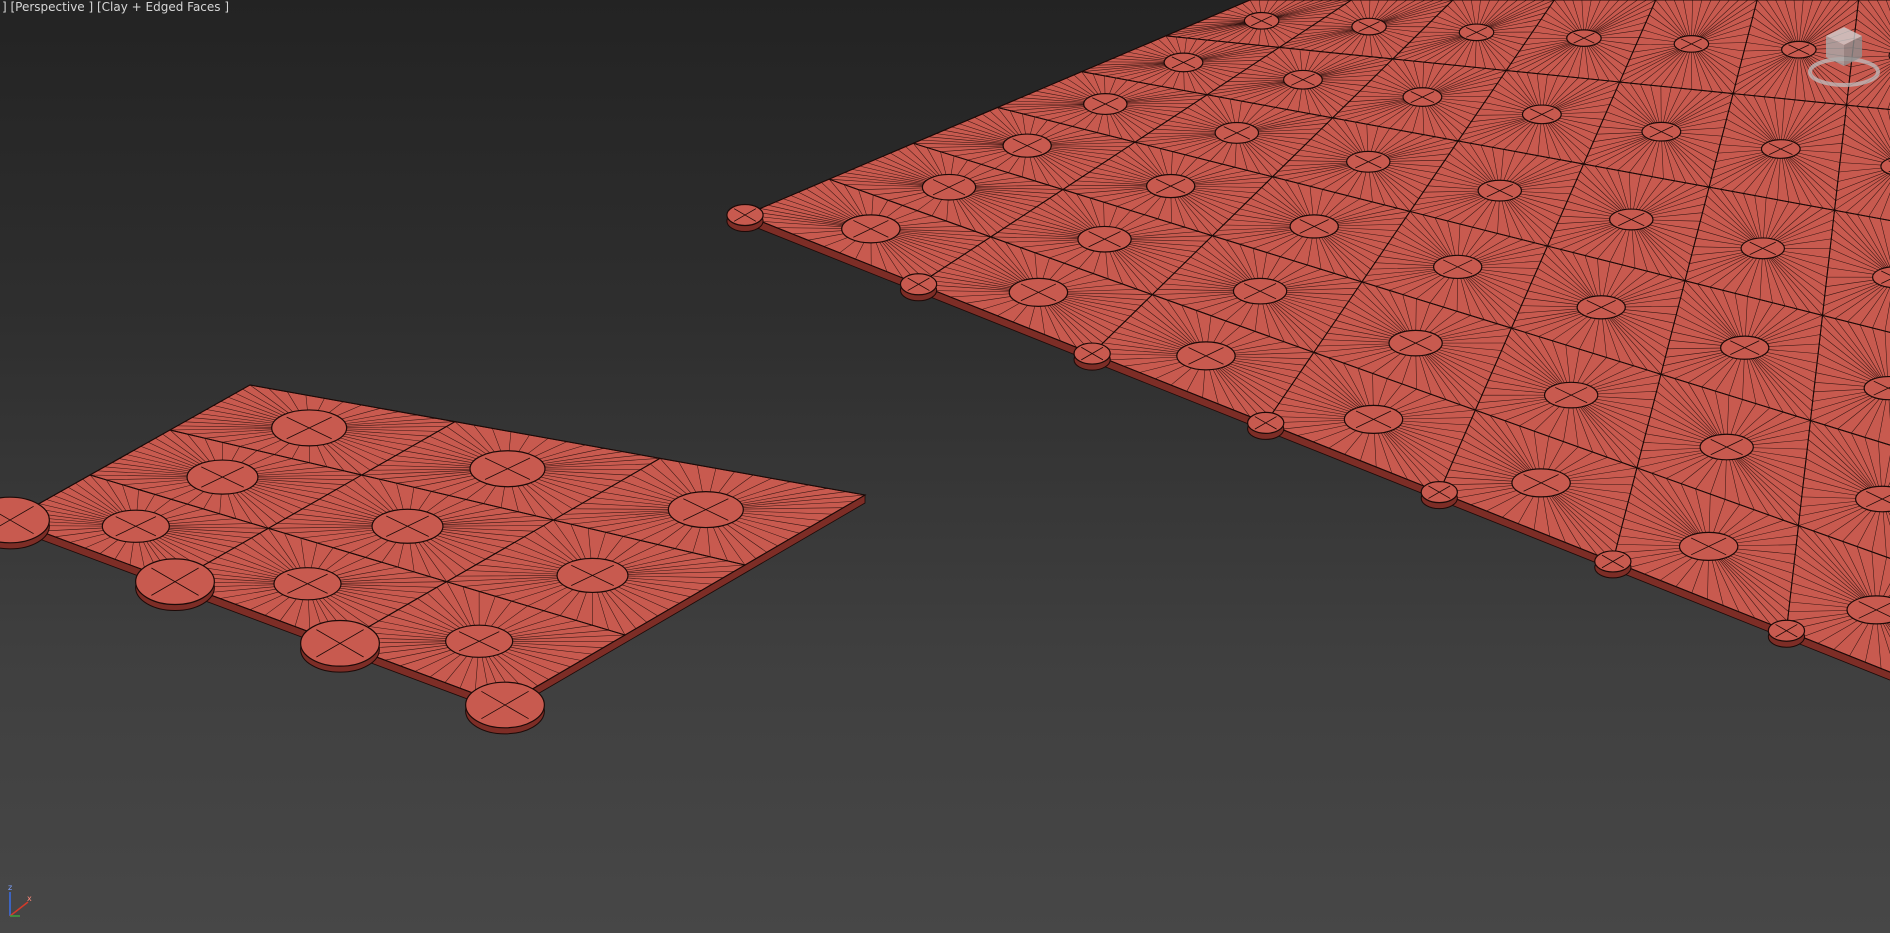 The image size is (1890, 933). Describe the element at coordinates (20, 900) in the screenshot. I see `axis-tripod-icon: z x` at that location.